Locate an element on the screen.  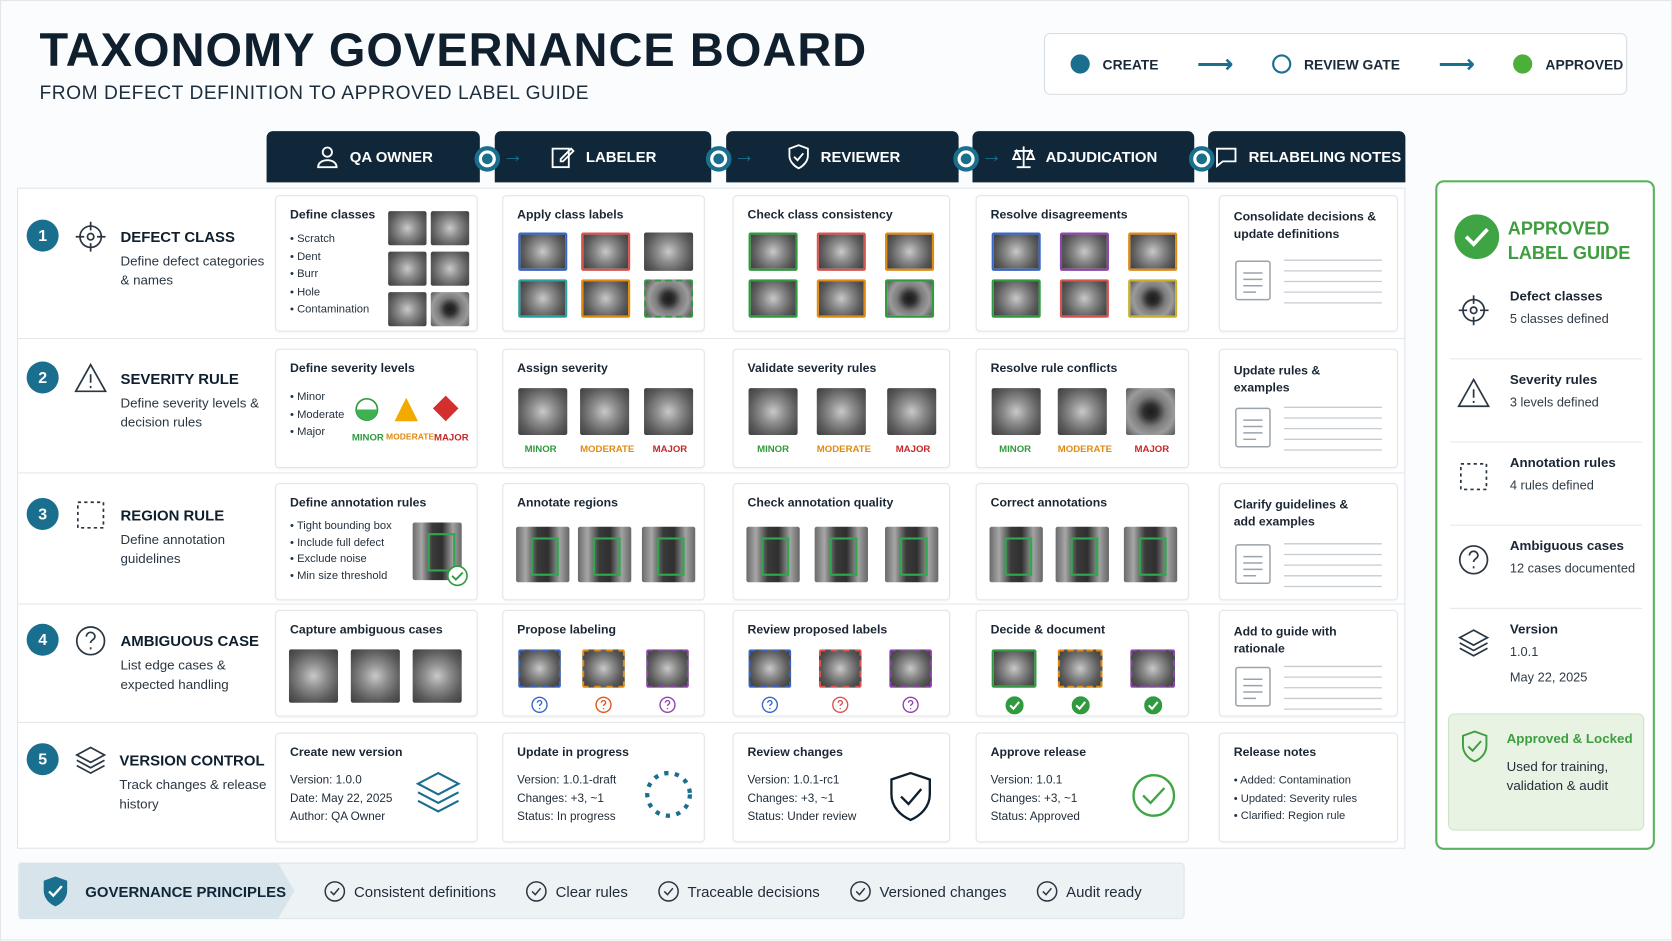
create-dot-icon is located at coordinates (1080, 64).